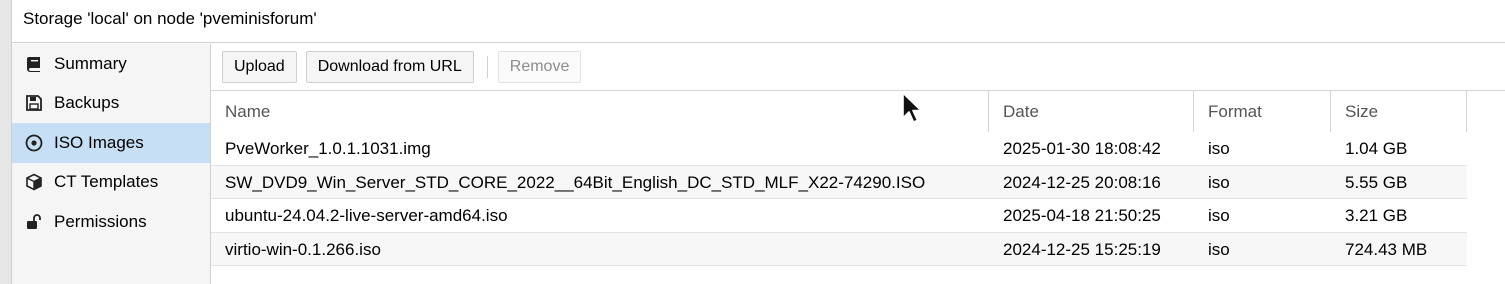  Describe the element at coordinates (328, 148) in the screenshot. I see `cell-name: PveWorker_1.0.1.1031.img` at that location.